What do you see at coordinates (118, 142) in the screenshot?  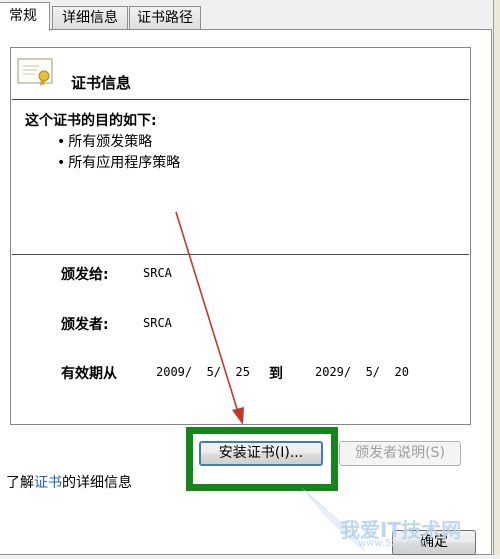 I see `purpose-item: 所有颁发策略` at bounding box center [118, 142].